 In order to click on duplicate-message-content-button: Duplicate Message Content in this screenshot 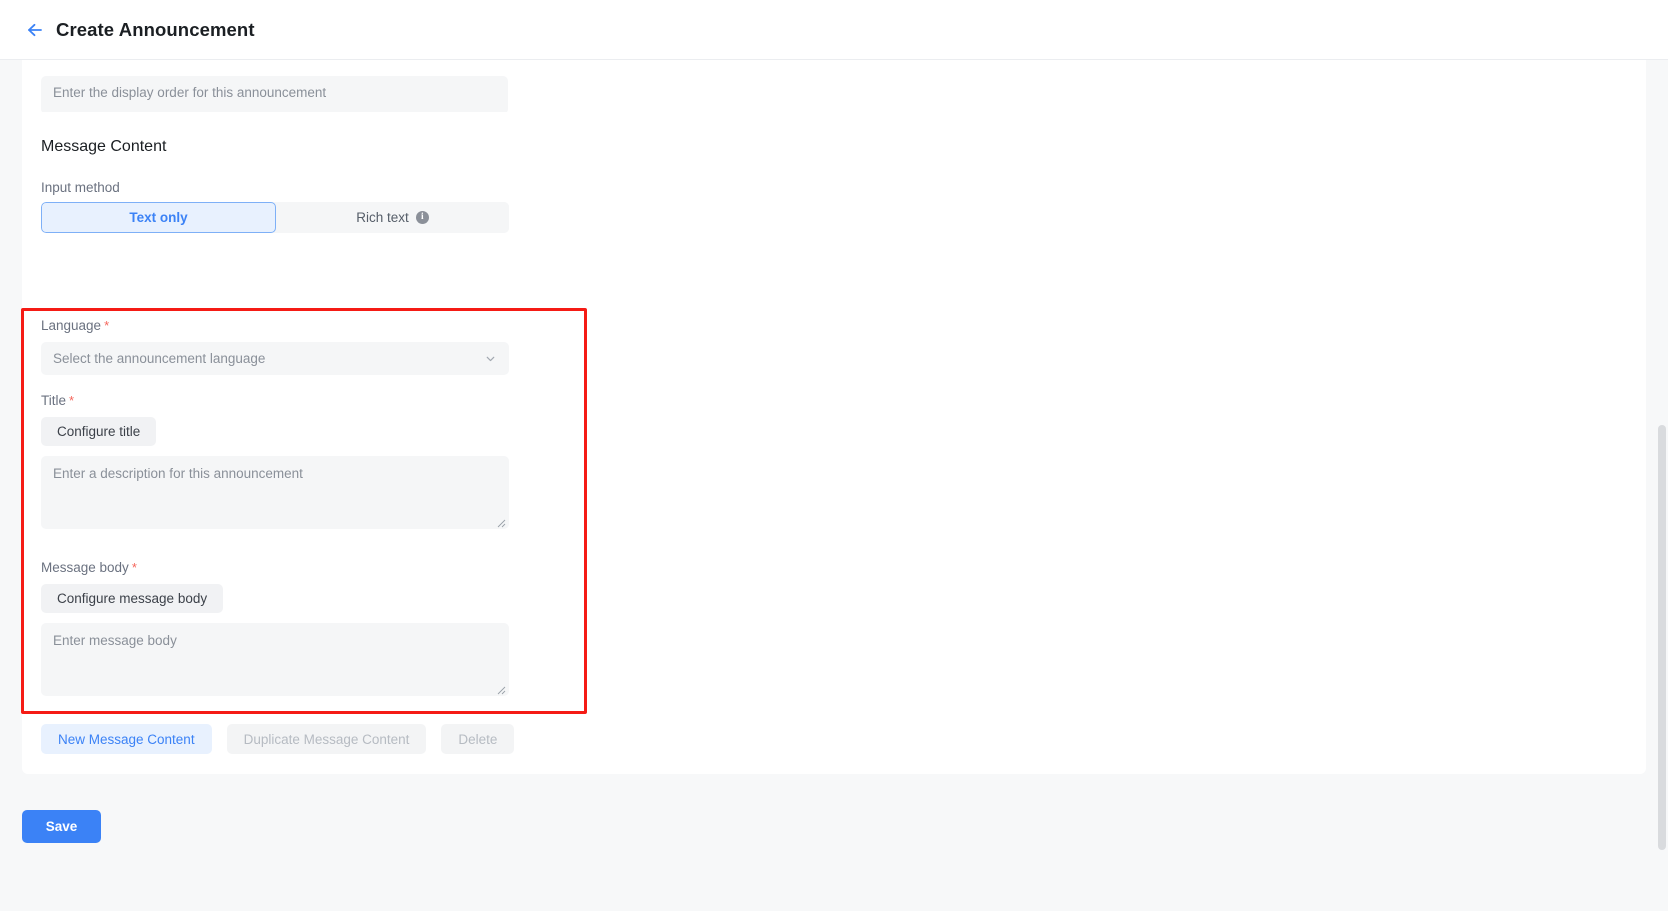, I will do `click(326, 739)`.